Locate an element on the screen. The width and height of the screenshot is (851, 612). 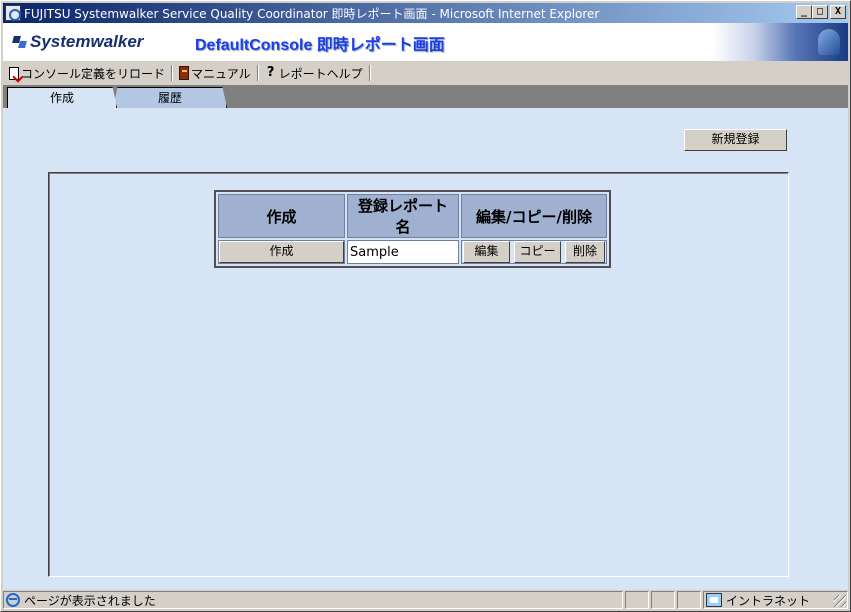
manual-label: マニュアル is located at coordinates (221, 73).